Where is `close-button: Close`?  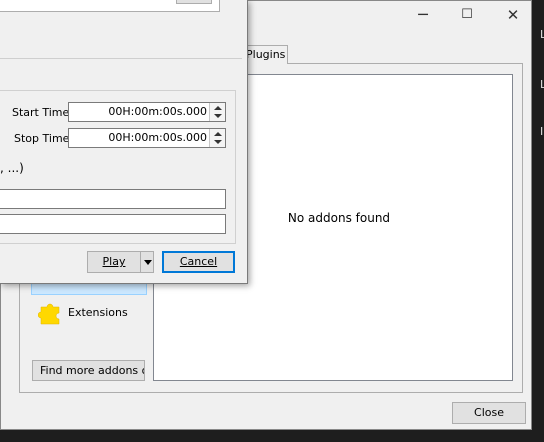
close-button: Close is located at coordinates (489, 413).